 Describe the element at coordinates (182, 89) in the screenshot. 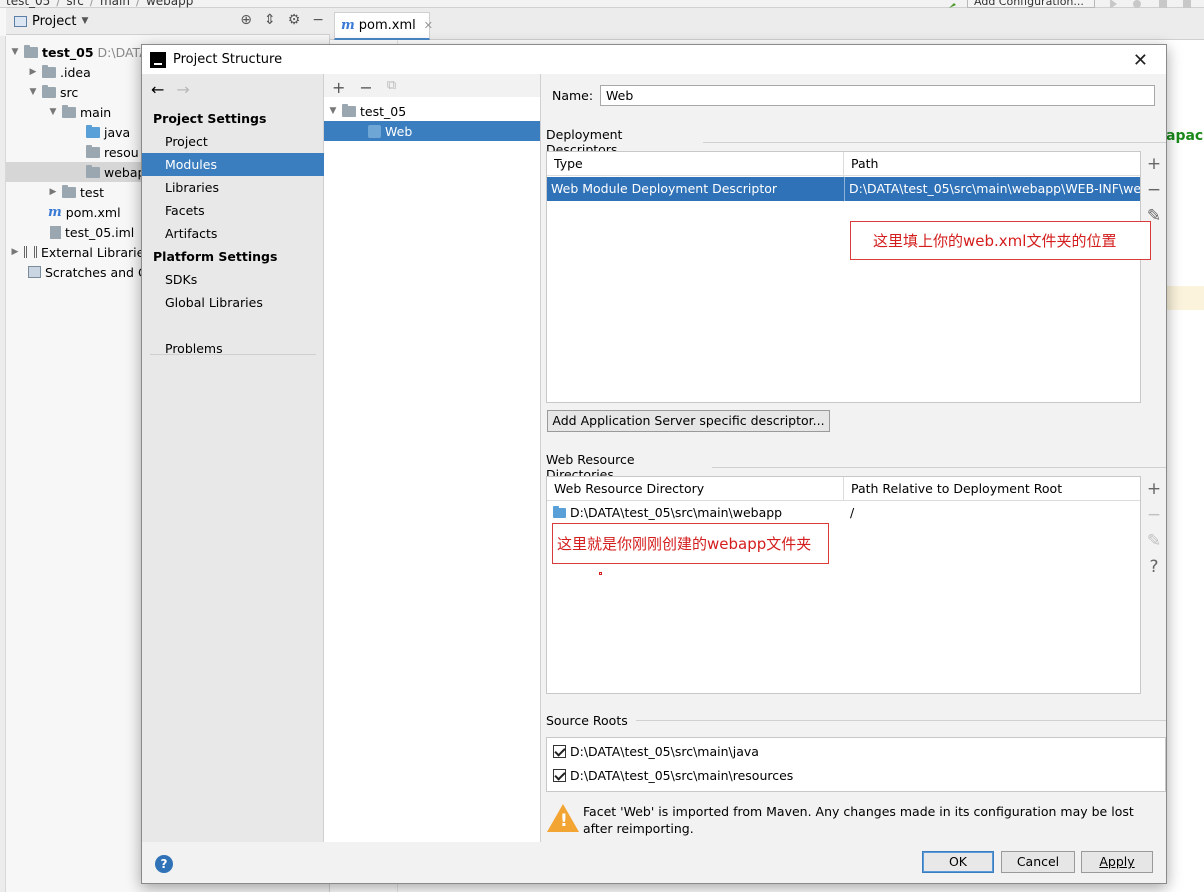

I see `forward-arrow-icon: →` at that location.